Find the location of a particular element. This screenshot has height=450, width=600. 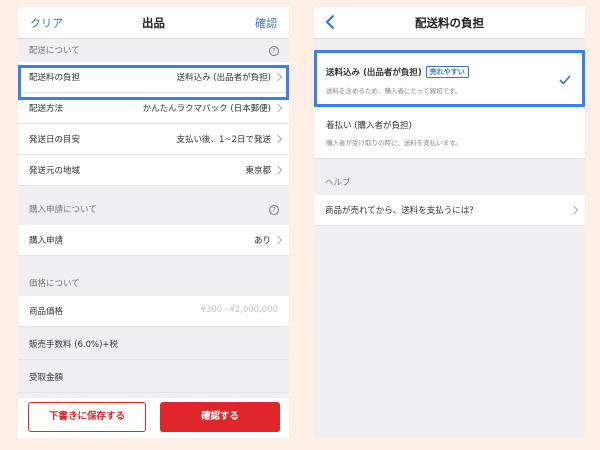

listing-navbar: クリア 出品 確認 is located at coordinates (153, 23).